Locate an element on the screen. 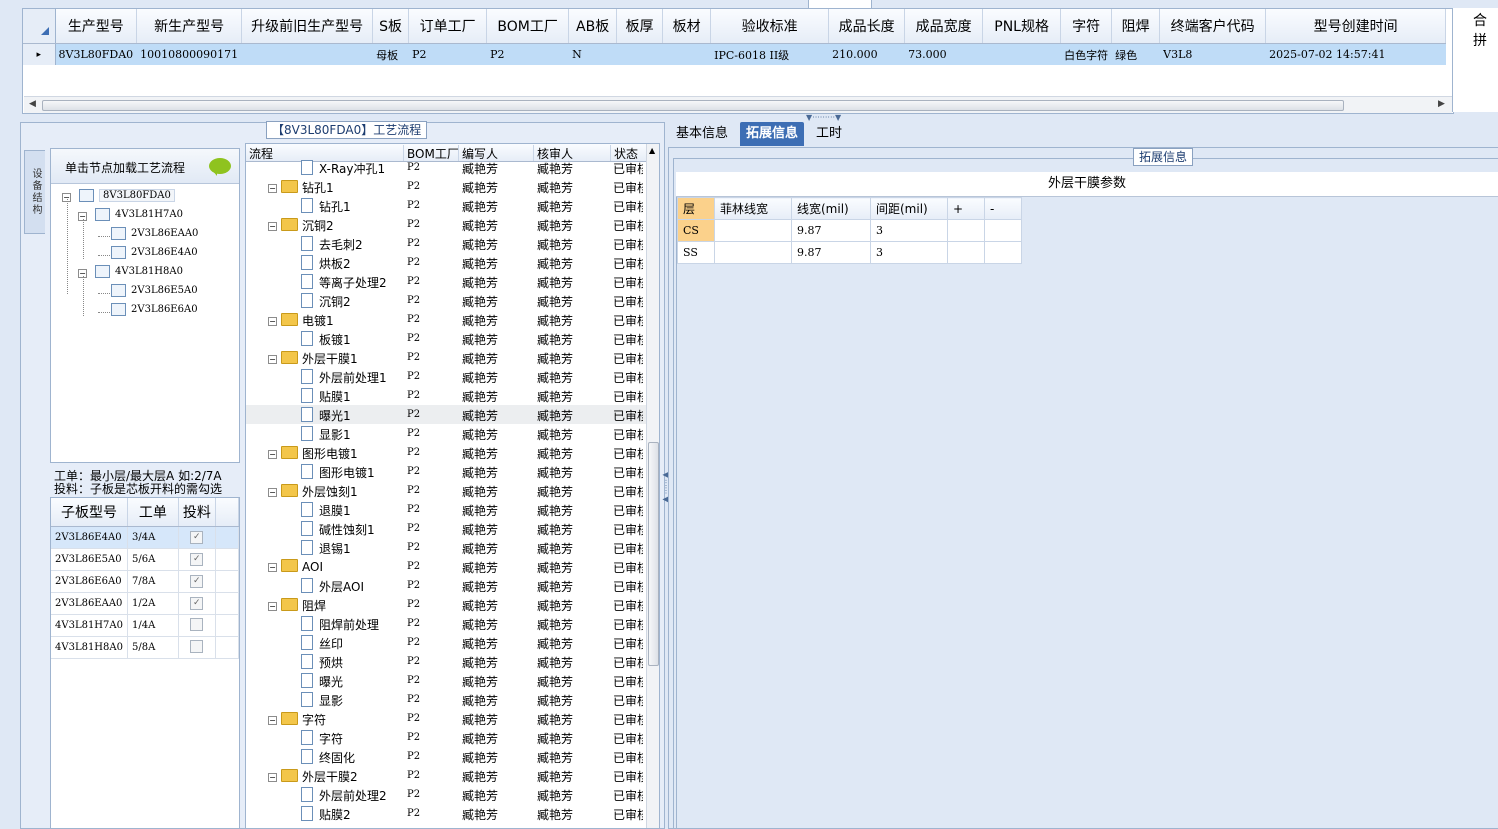 The height and width of the screenshot is (829, 1498). tree-node: 4V3L81H7A0 is located at coordinates (139, 214).